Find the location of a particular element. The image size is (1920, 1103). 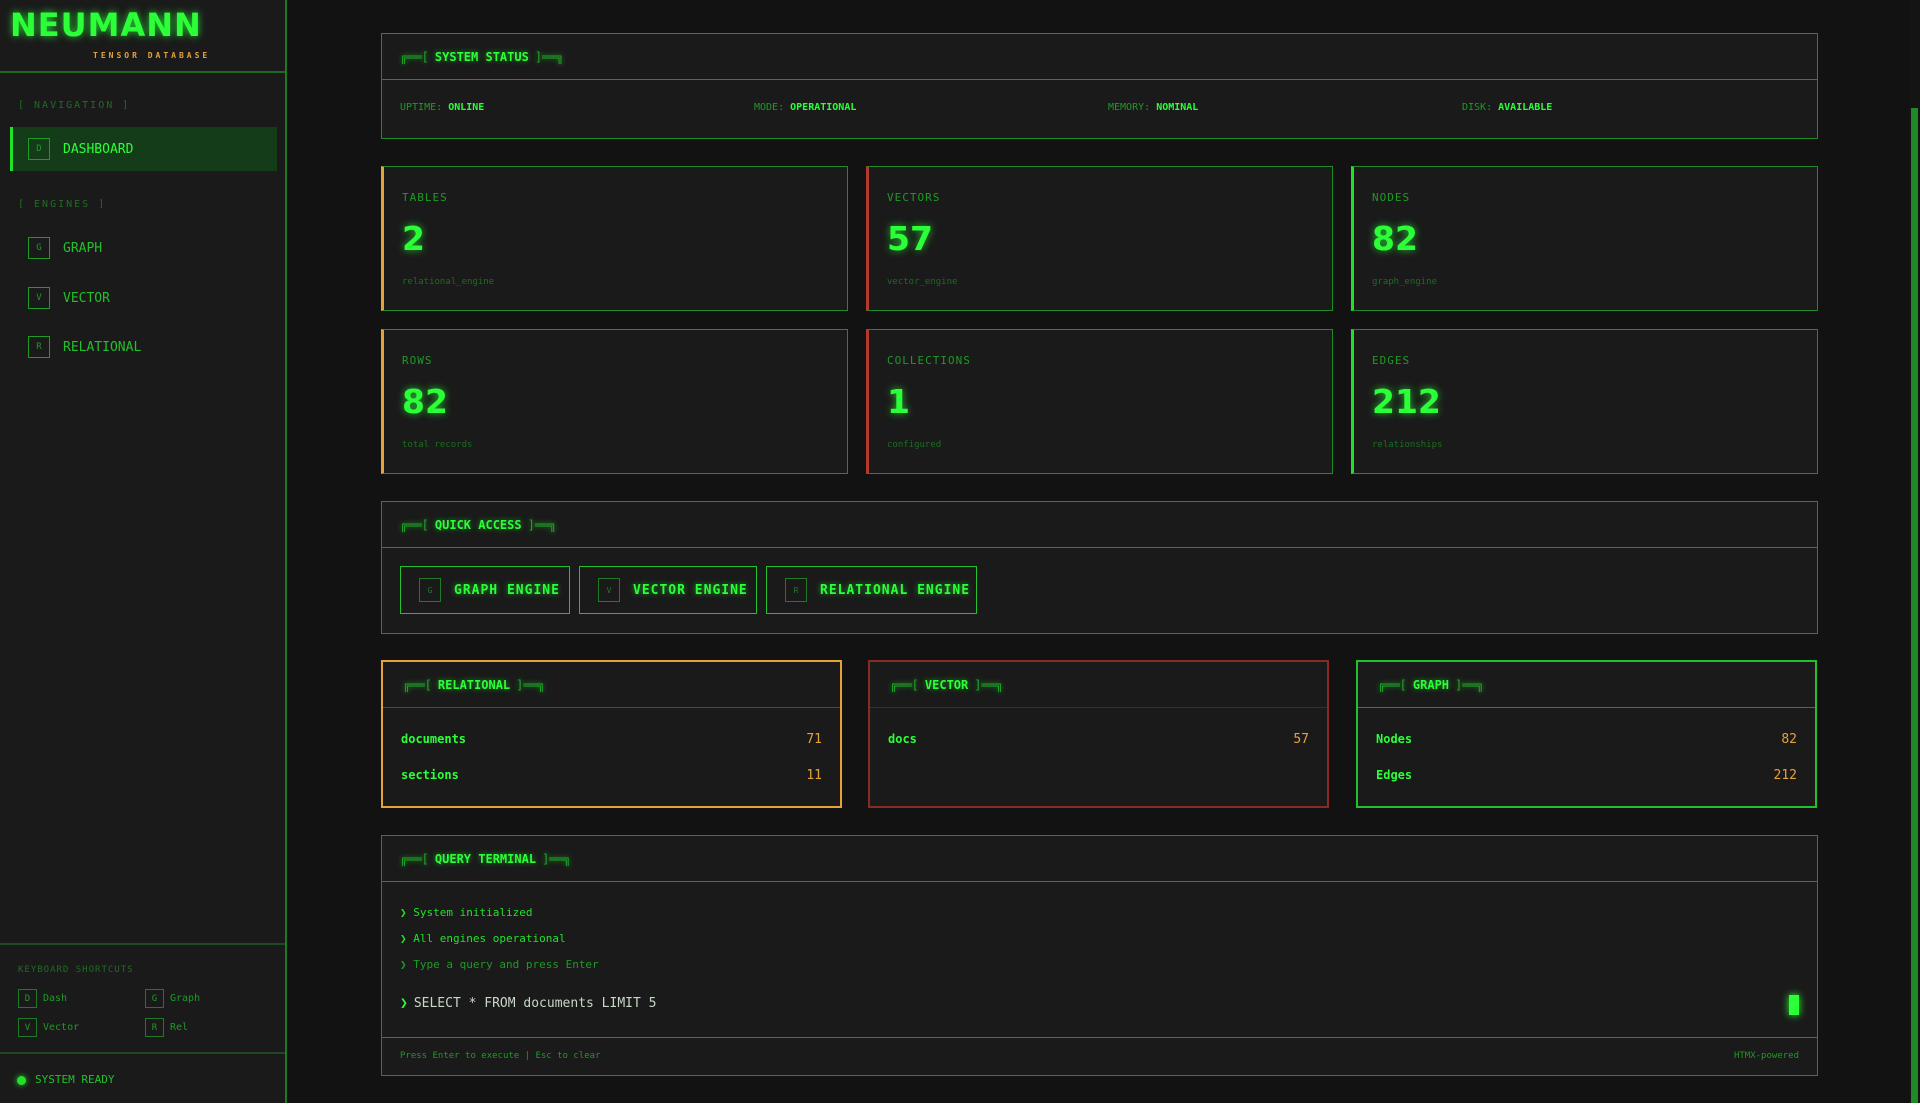

panel-header: ╔══[ RELATIONAL ]══╗ is located at coordinates (611, 685).